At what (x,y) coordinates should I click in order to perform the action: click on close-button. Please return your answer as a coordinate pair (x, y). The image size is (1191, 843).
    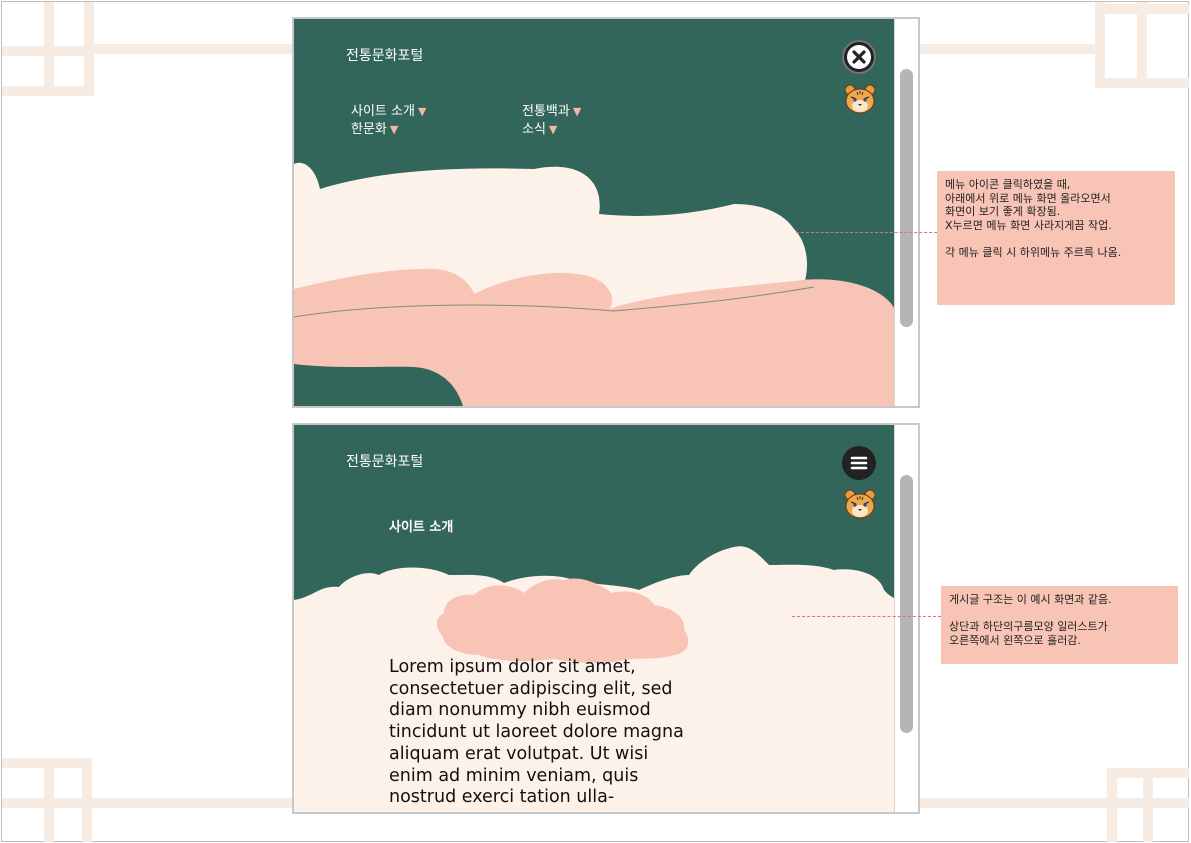
    Looking at the image, I should click on (859, 57).